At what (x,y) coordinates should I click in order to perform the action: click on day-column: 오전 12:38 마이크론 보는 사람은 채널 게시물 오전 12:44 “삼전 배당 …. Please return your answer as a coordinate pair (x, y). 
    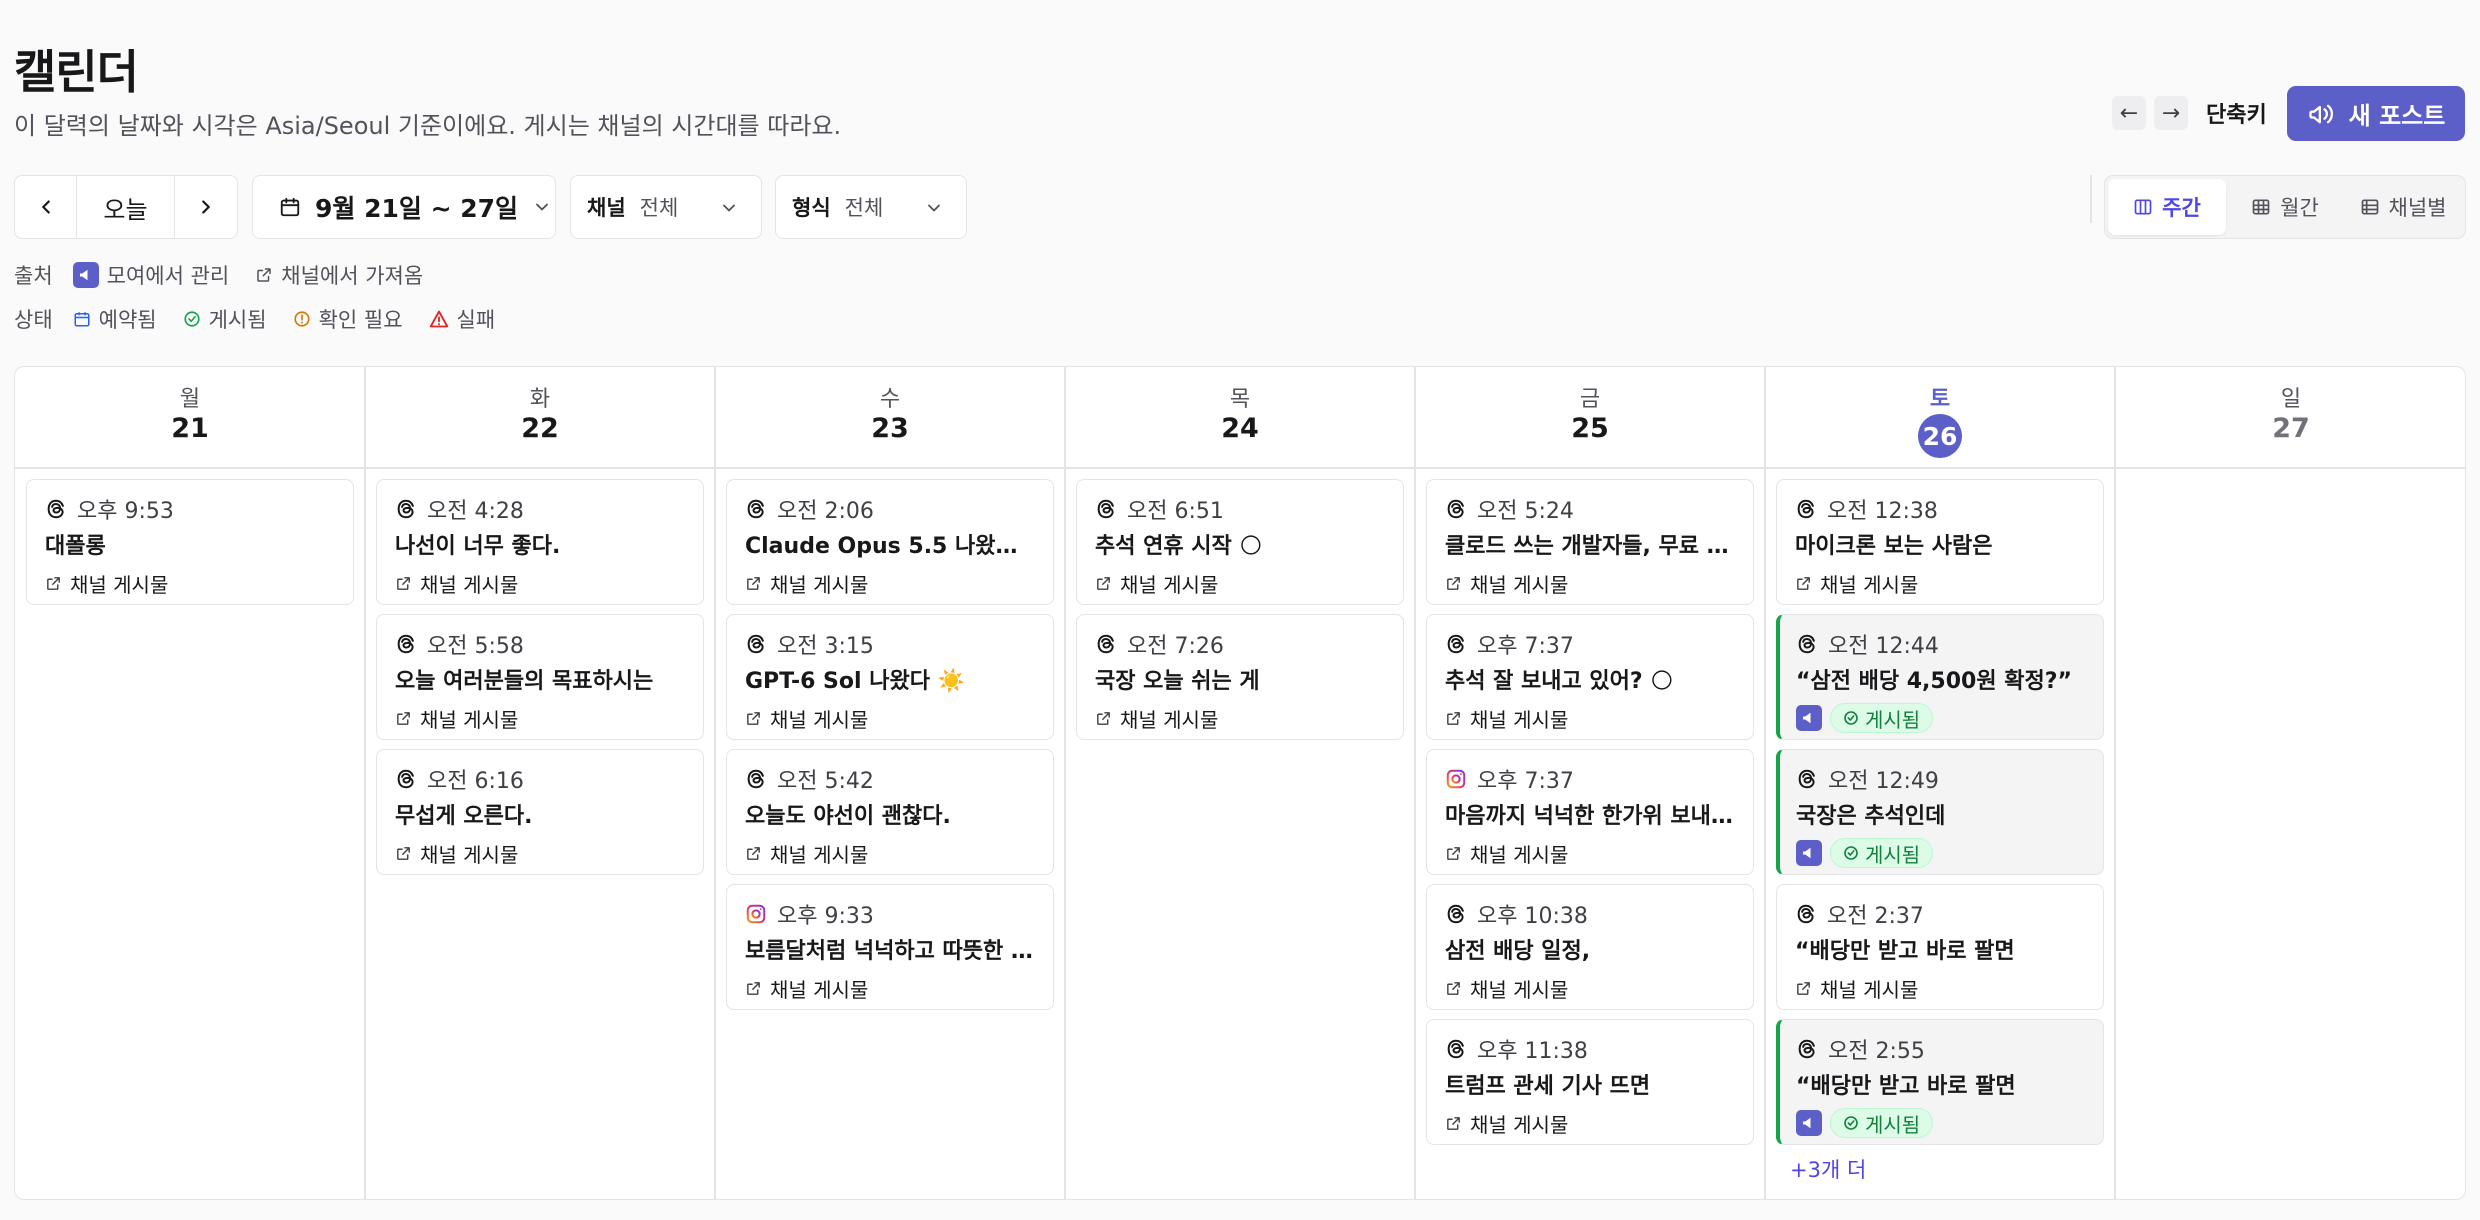
    Looking at the image, I should click on (1940, 834).